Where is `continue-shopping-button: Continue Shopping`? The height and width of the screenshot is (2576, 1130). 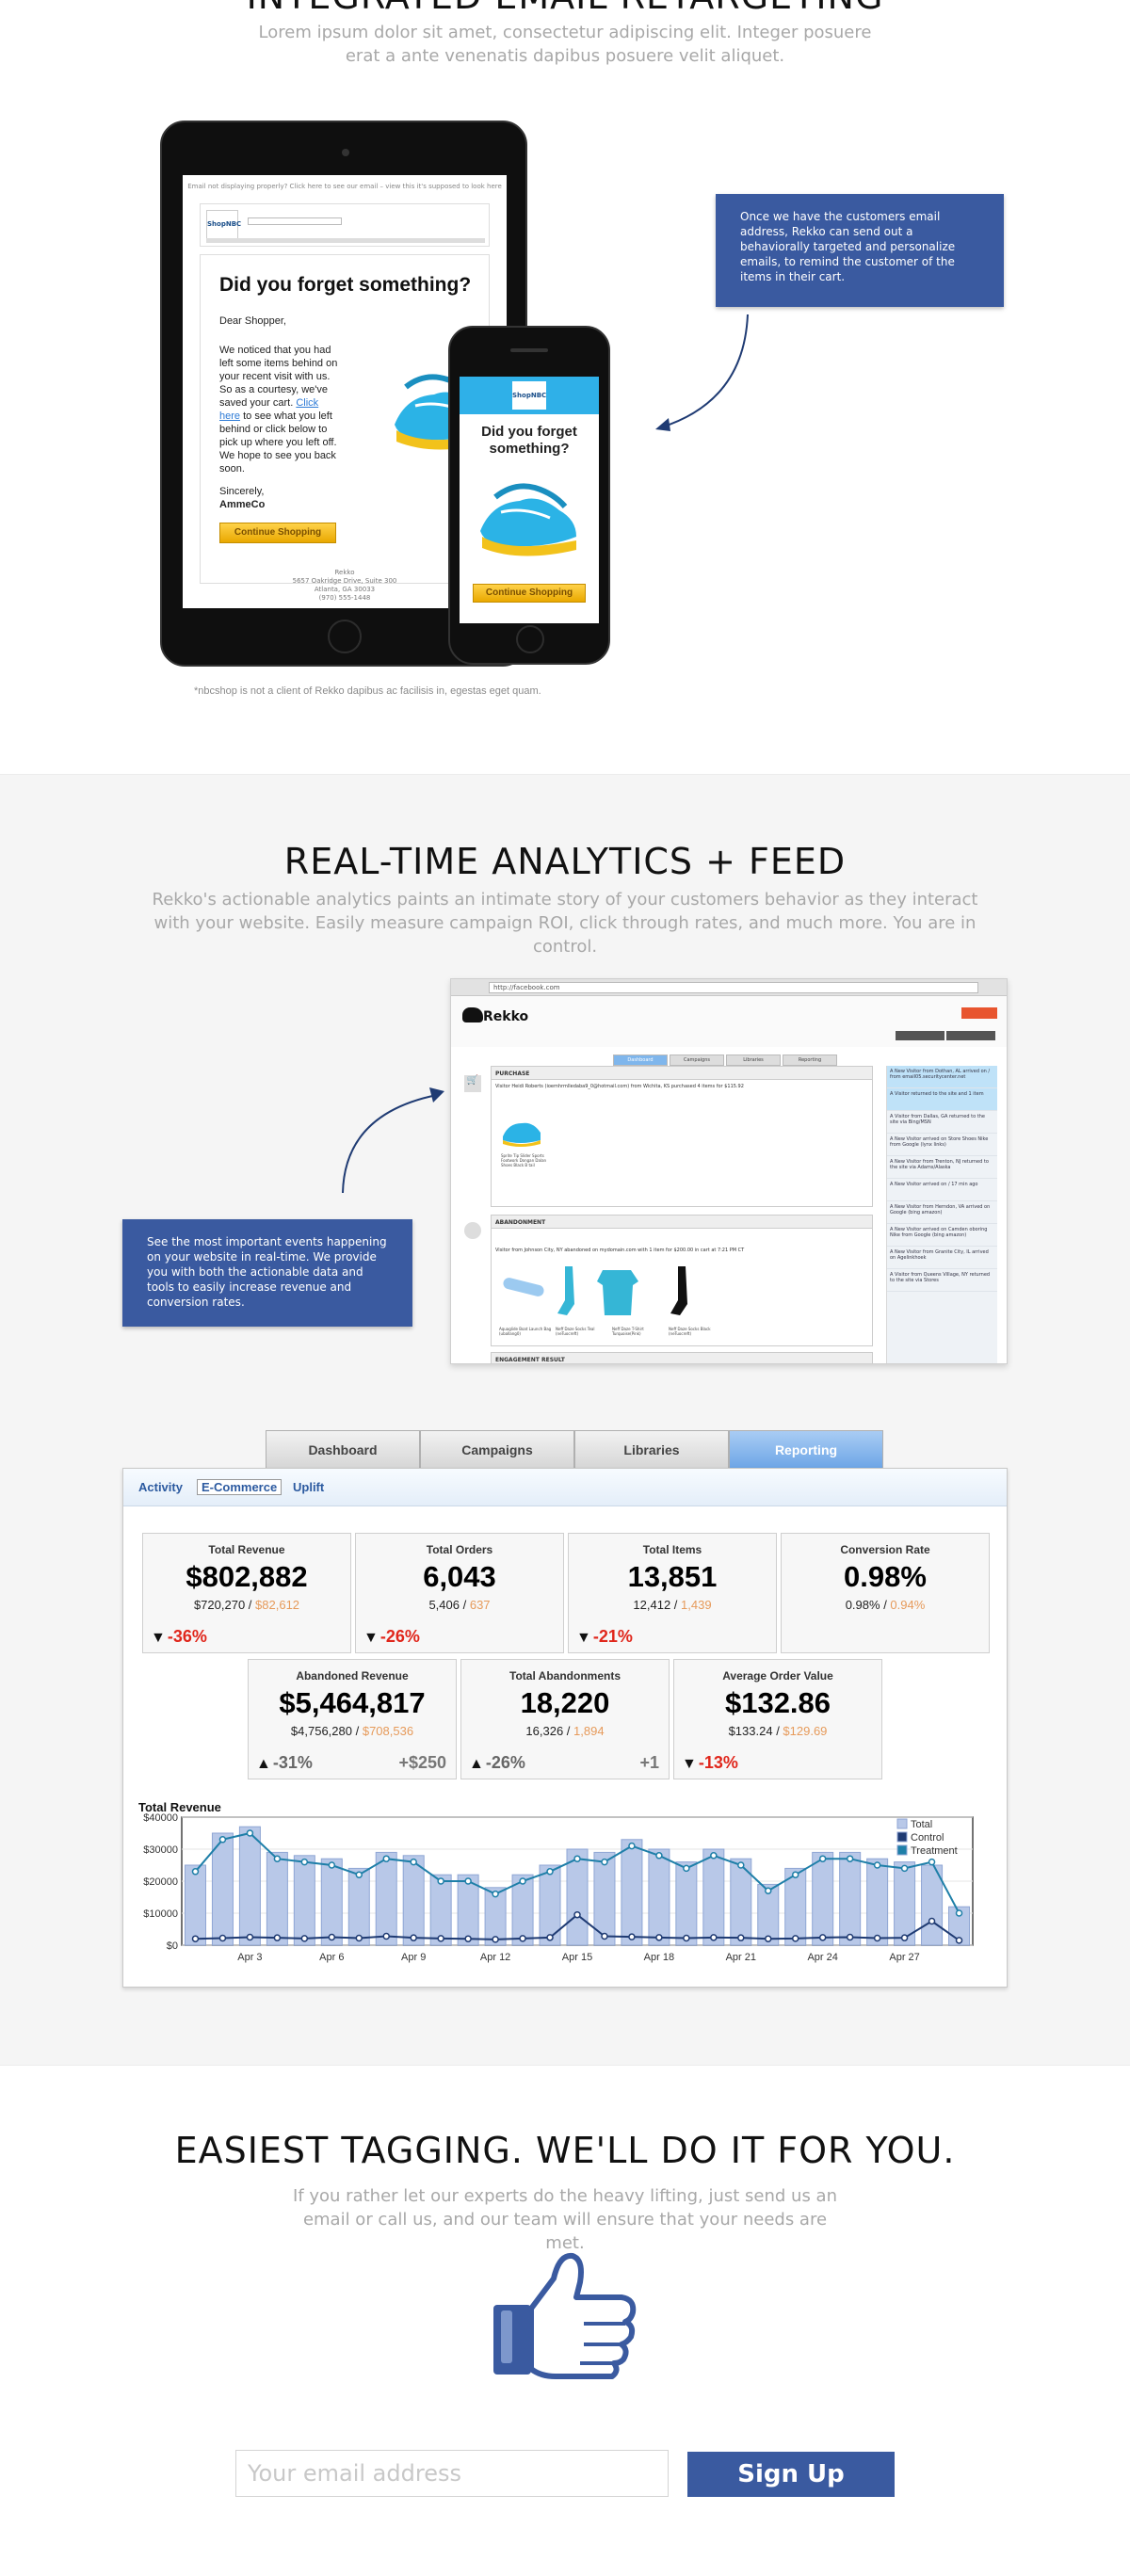 continue-shopping-button: Continue Shopping is located at coordinates (278, 533).